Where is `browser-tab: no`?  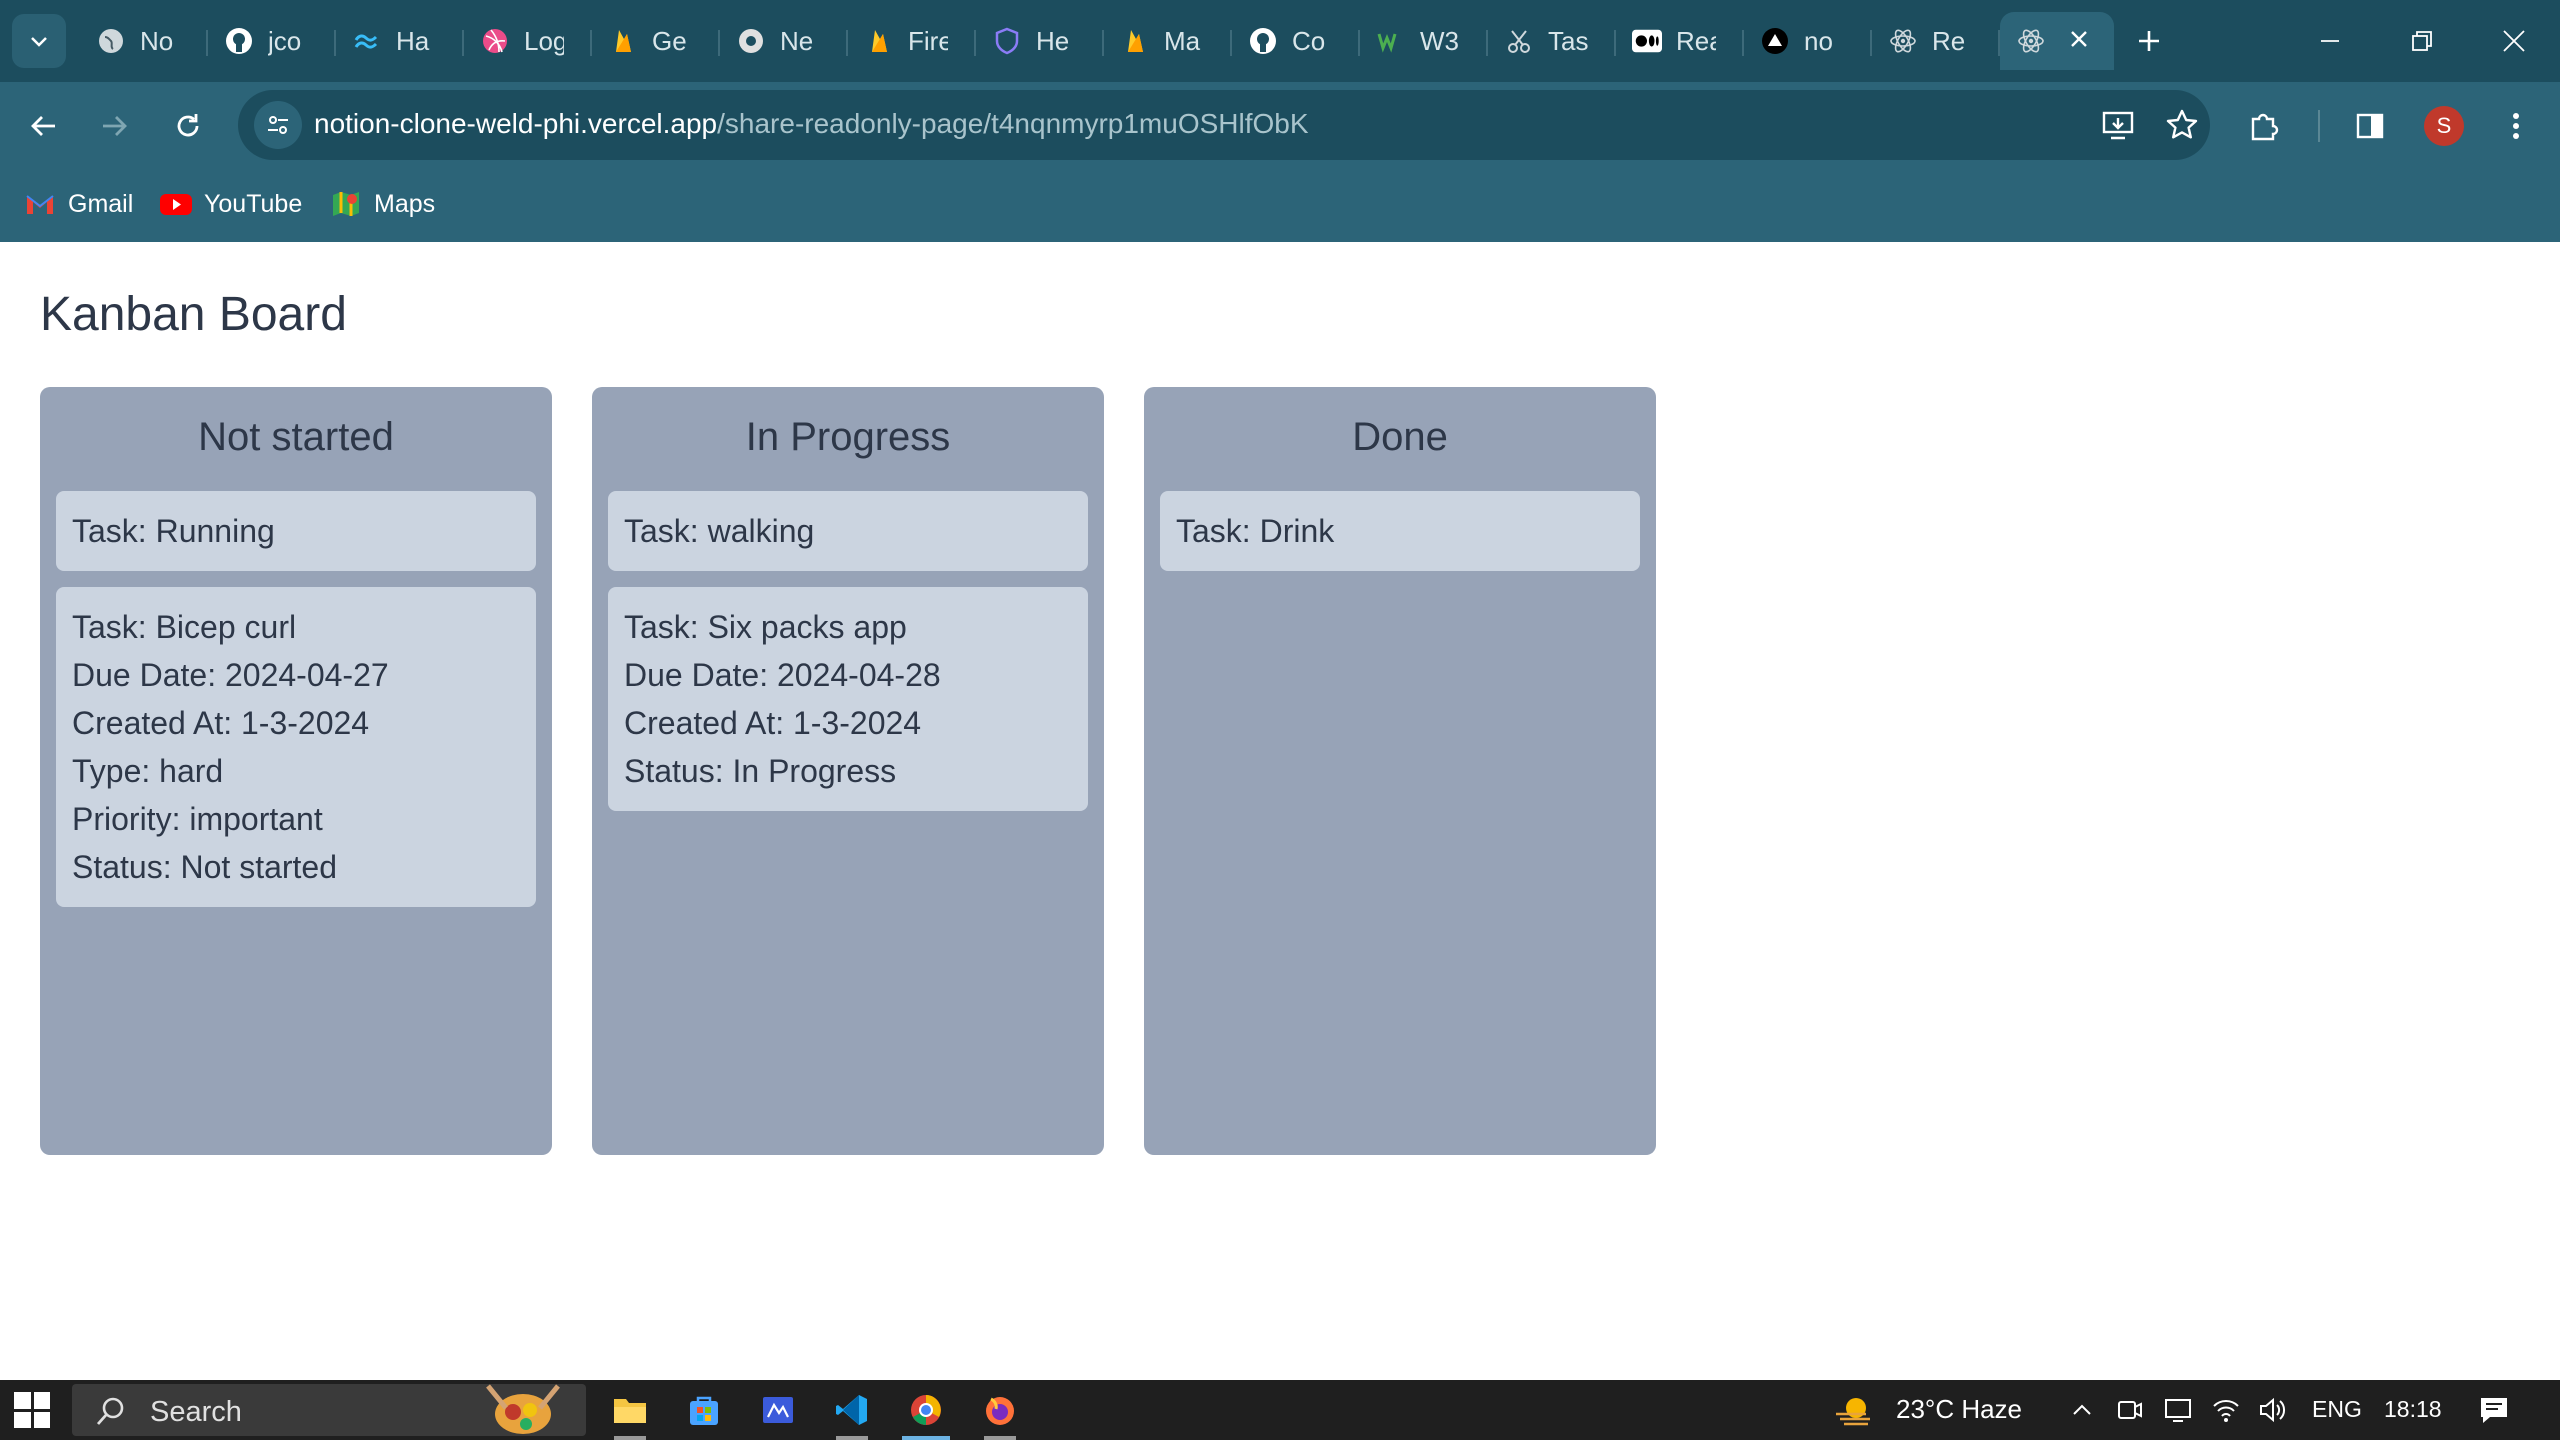 browser-tab: no is located at coordinates (1808, 41).